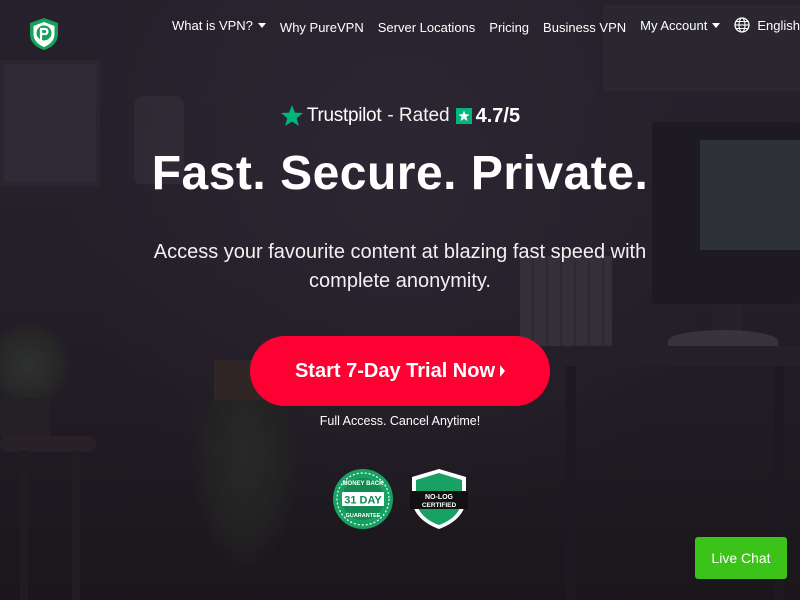 The height and width of the screenshot is (600, 800). Describe the element at coordinates (363, 516) in the screenshot. I see `money-back-bottom: GUARANTEE` at that location.